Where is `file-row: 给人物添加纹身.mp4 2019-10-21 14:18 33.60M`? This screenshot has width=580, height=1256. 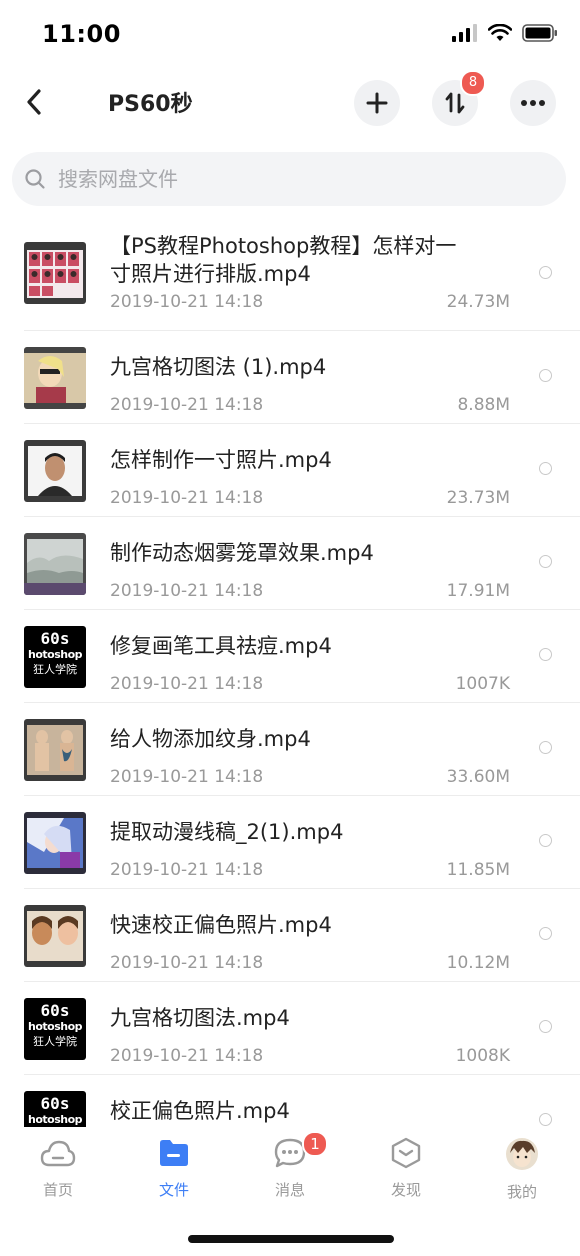 file-row: 给人物添加纹身.mp4 2019-10-21 14:18 33.60M is located at coordinates (302, 749).